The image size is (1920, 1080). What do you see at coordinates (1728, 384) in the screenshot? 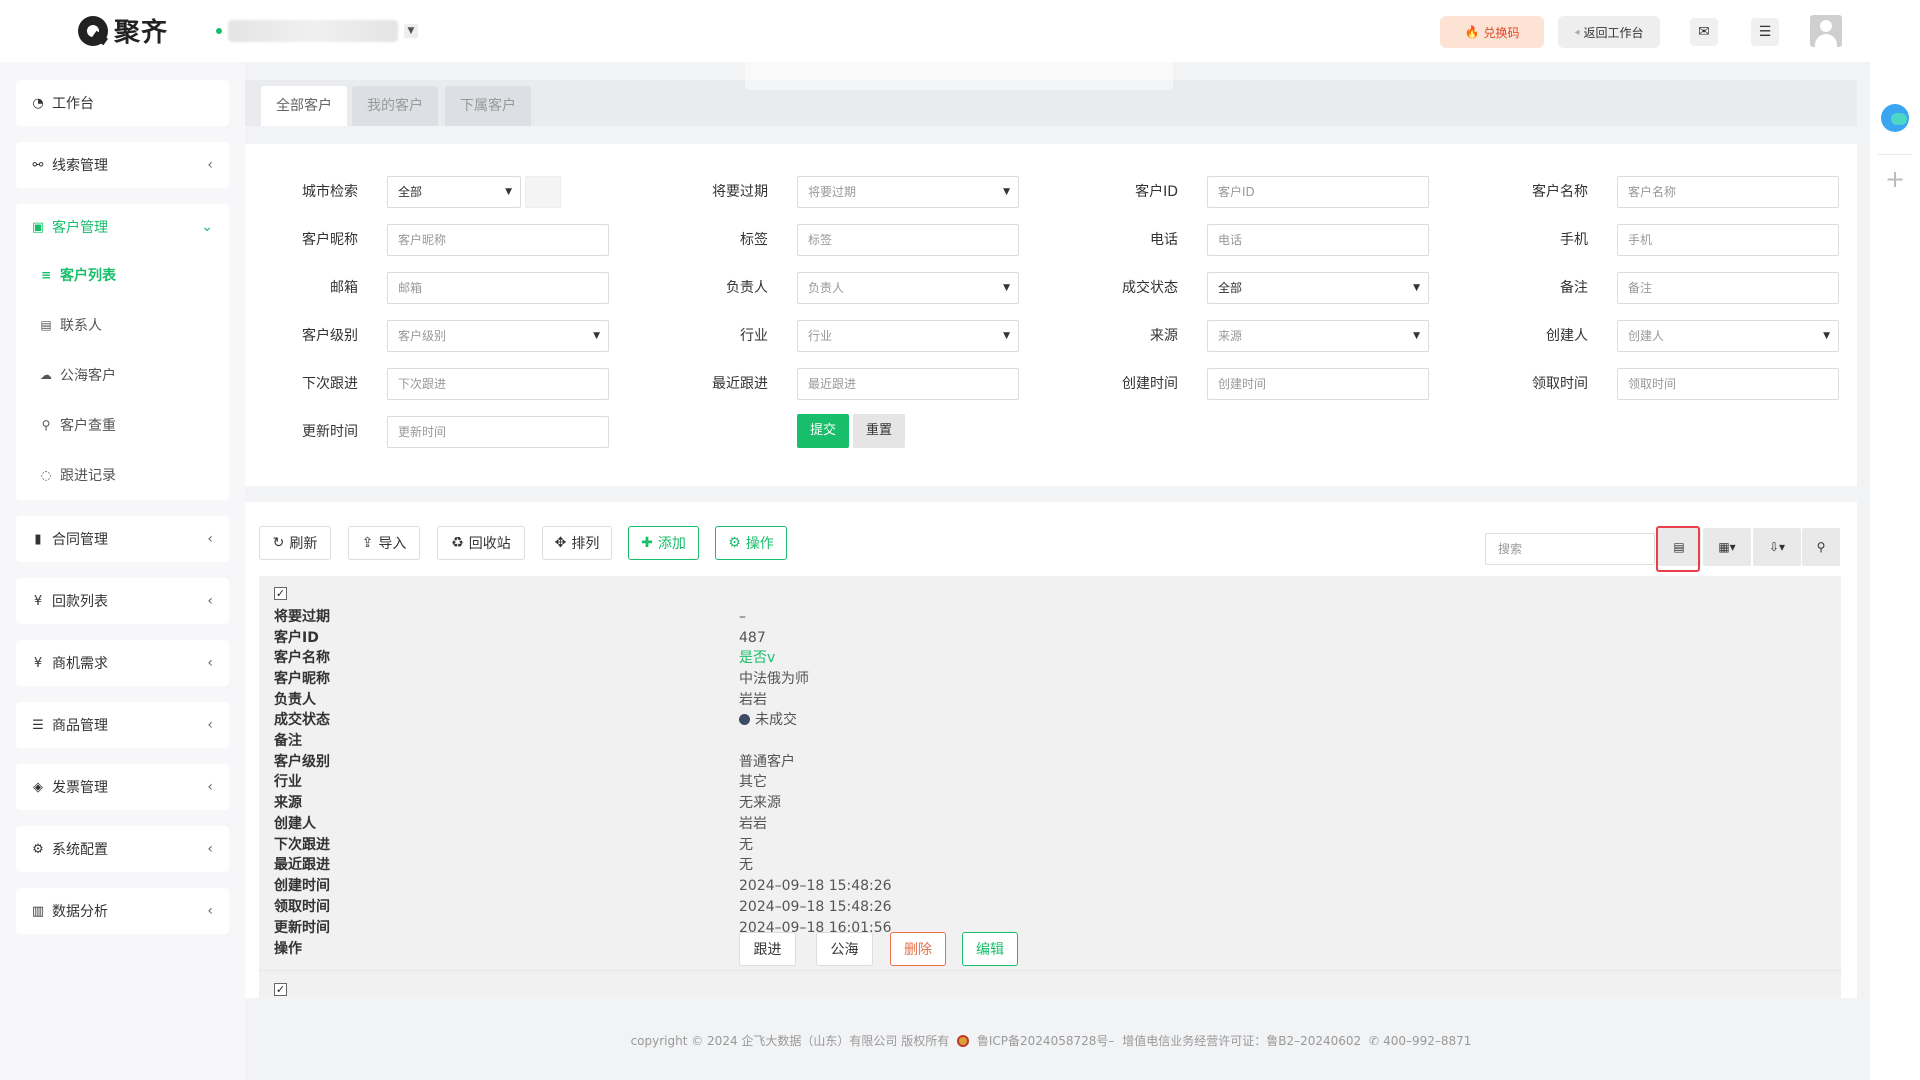
I see `receive-time-input: 领取时间` at bounding box center [1728, 384].